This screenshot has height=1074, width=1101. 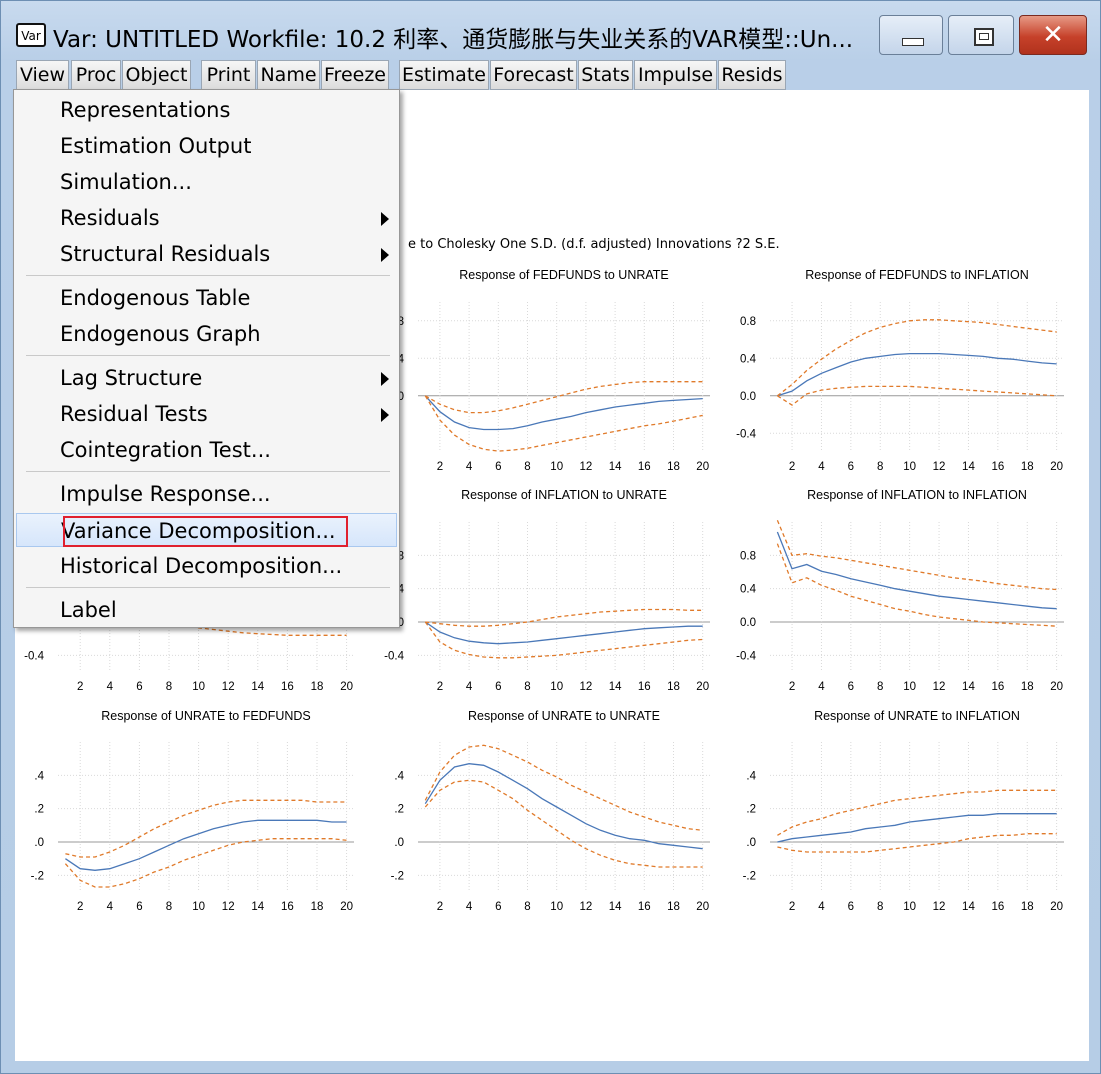 I want to click on menu-item-lag-structure: Lag Structure, so click(x=206, y=378).